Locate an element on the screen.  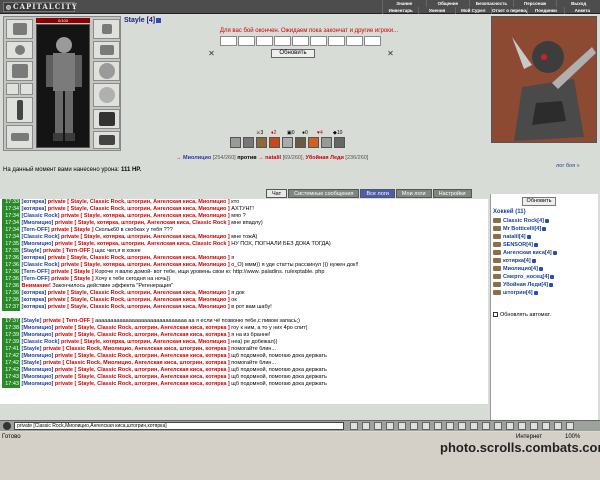
nav-item: Безопасность is located at coordinates (491, 3).